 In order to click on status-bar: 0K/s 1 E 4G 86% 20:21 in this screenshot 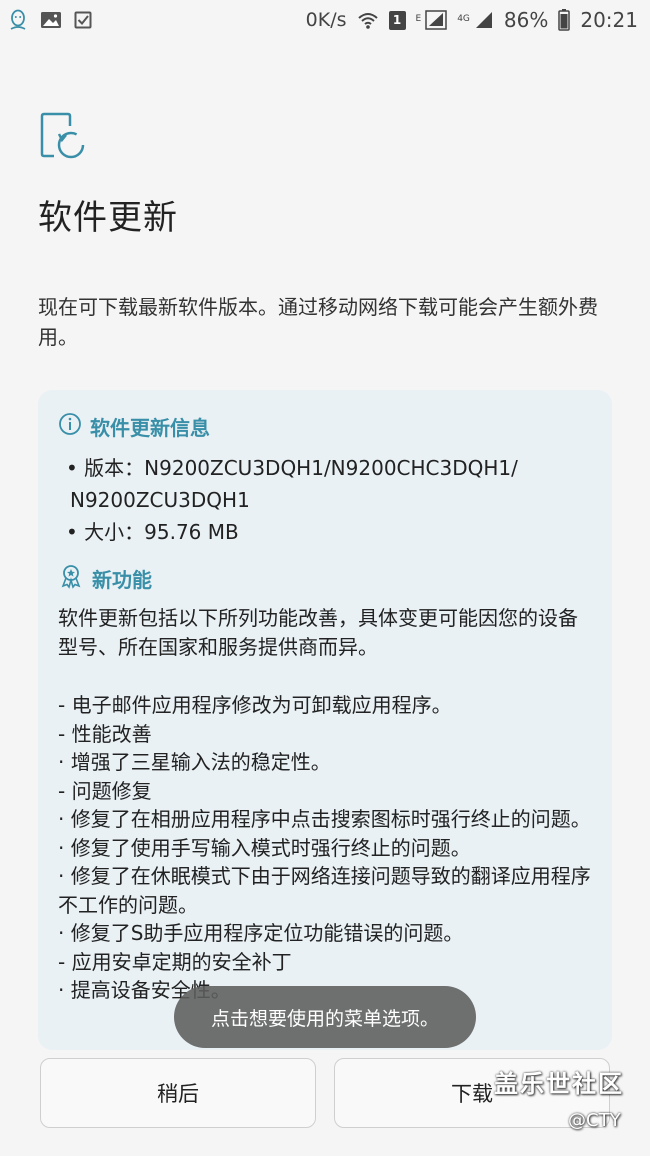, I will do `click(325, 20)`.